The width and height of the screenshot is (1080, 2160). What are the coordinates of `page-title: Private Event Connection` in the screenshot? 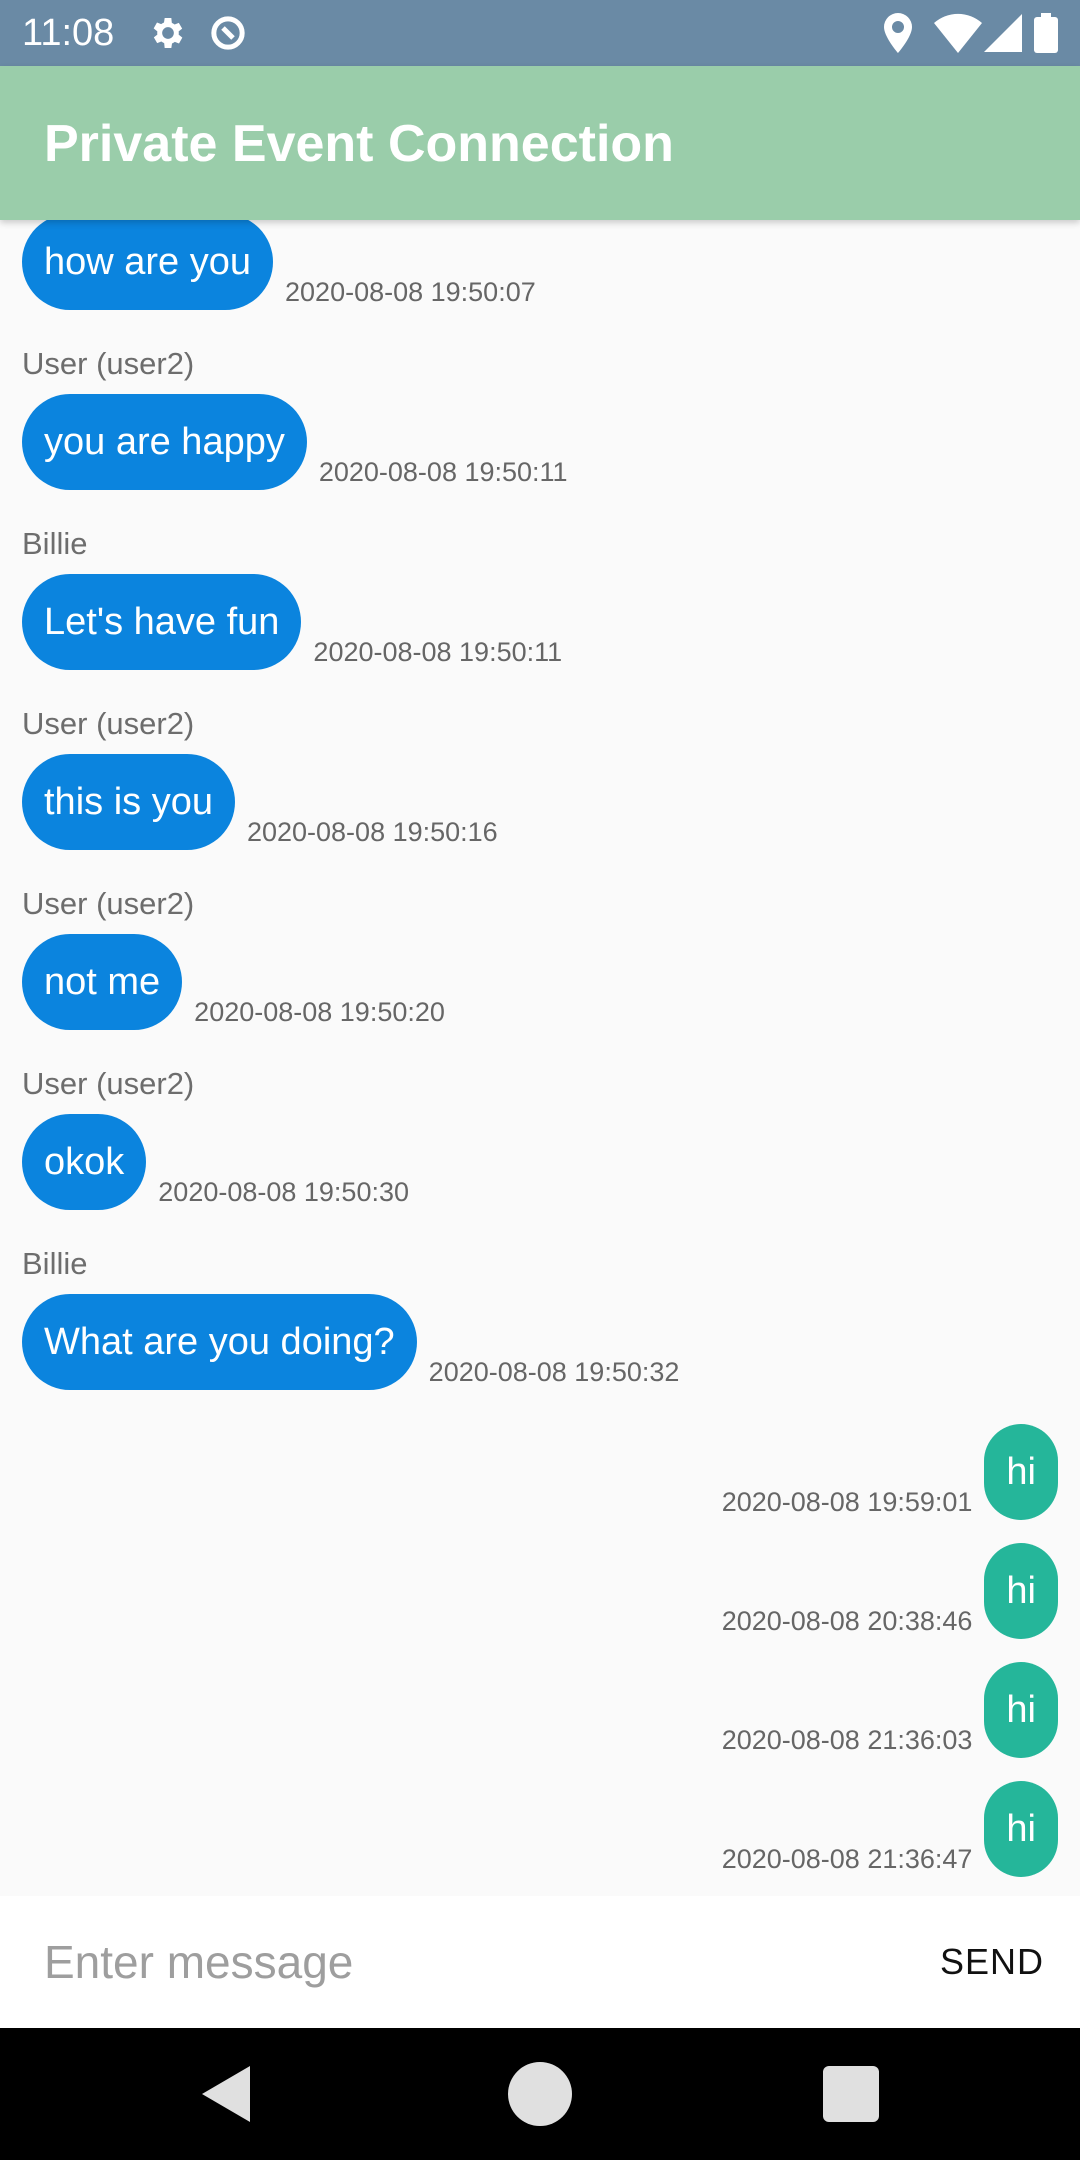 It's located at (359, 144).